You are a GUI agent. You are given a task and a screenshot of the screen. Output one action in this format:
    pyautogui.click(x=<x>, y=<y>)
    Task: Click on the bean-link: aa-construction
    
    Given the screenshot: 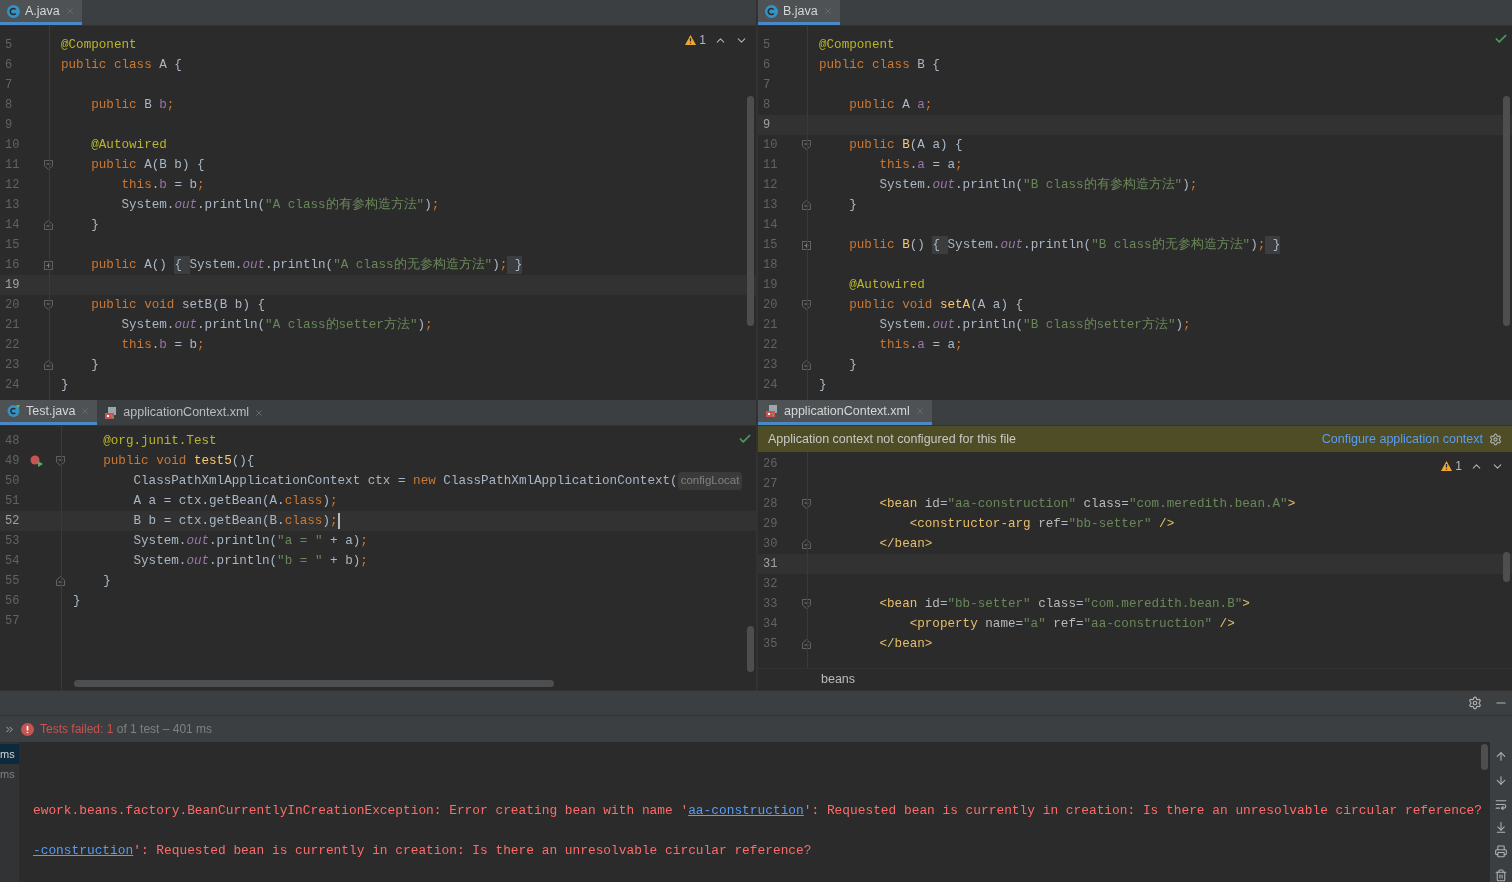 What is the action you would take?
    pyautogui.click(x=746, y=810)
    